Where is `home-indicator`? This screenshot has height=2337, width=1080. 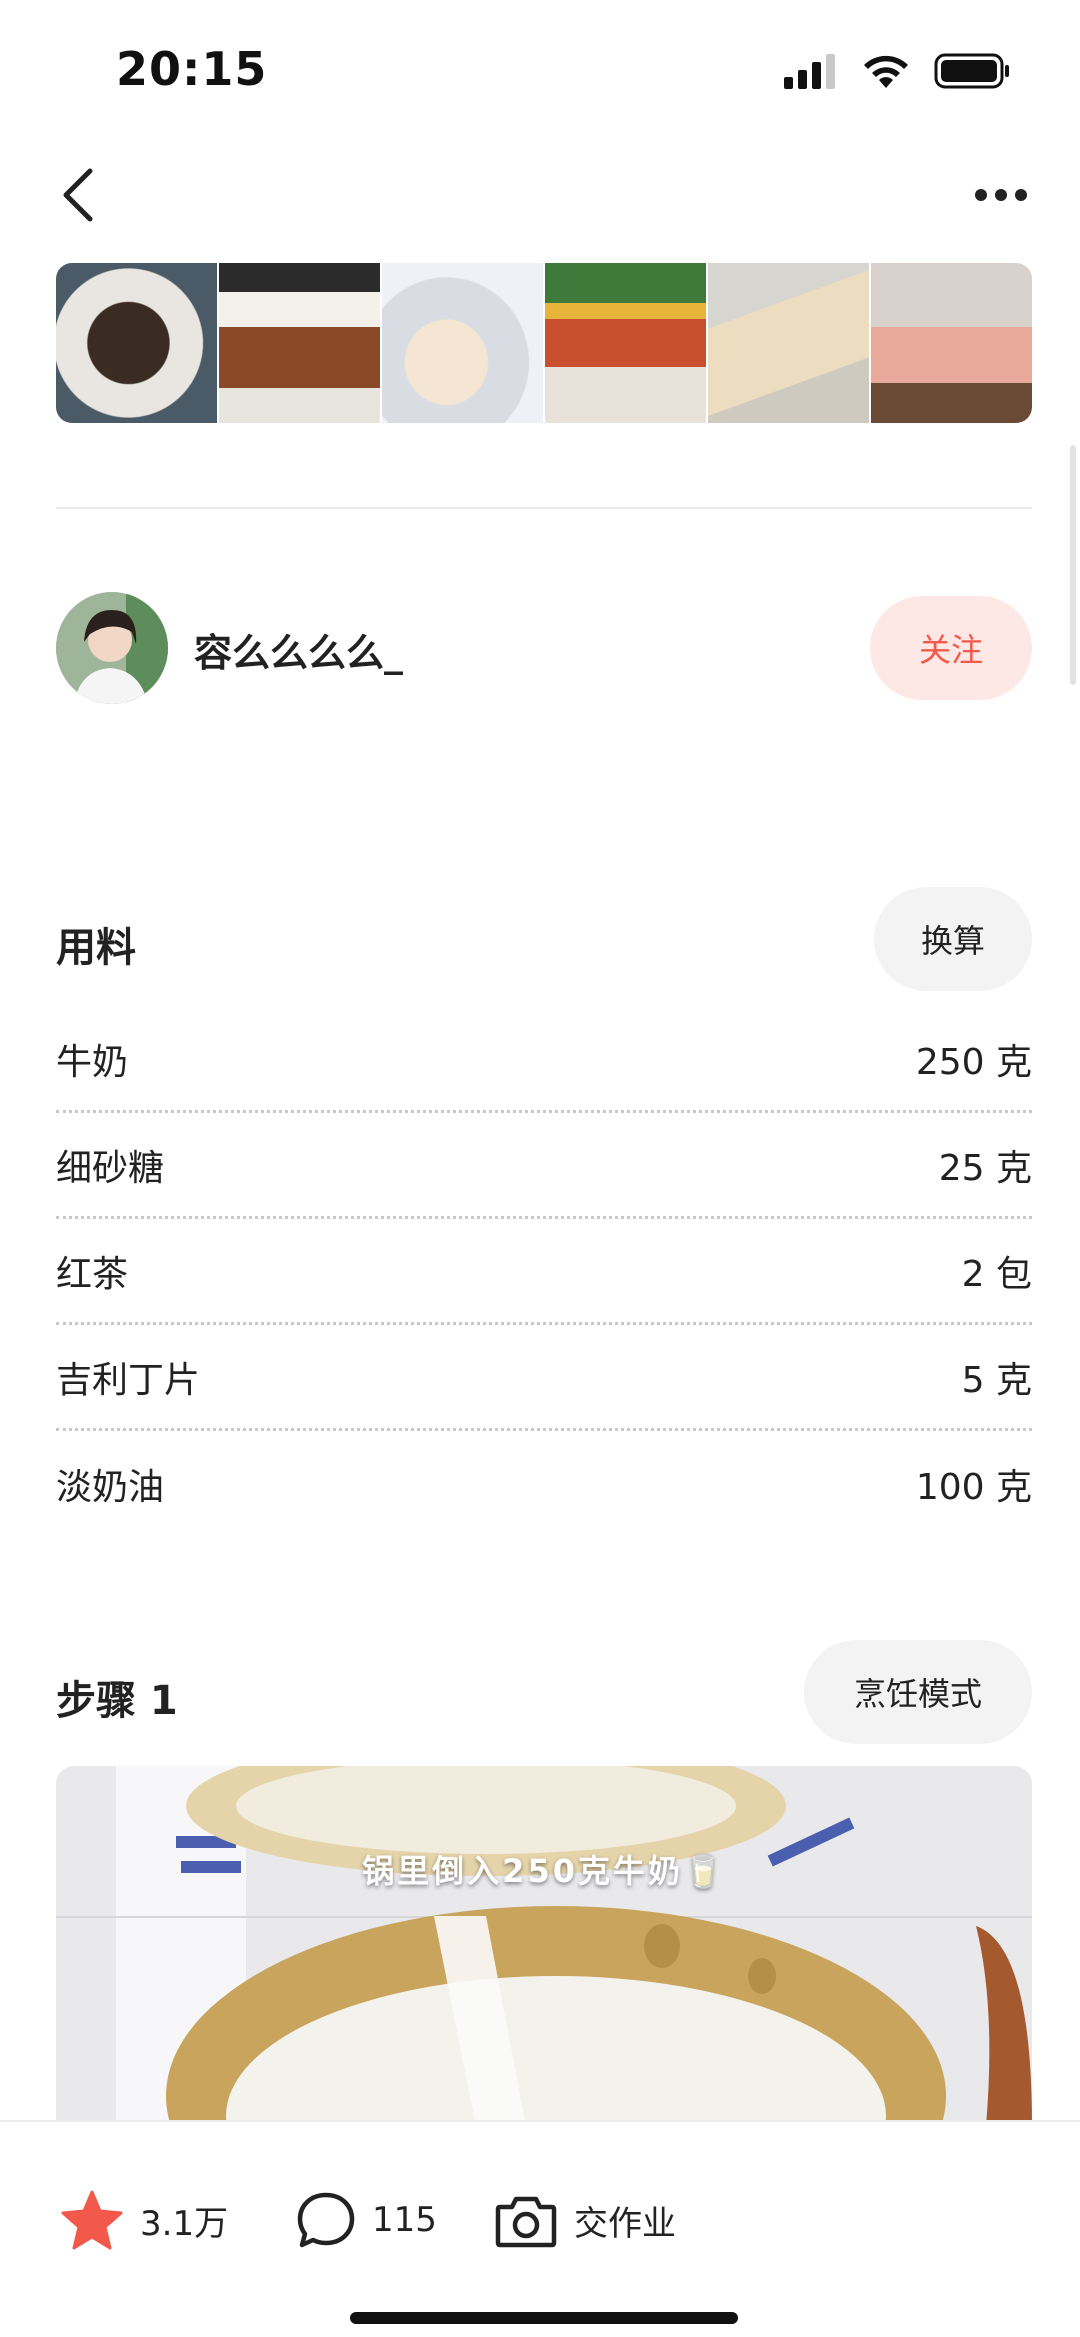 home-indicator is located at coordinates (544, 2318).